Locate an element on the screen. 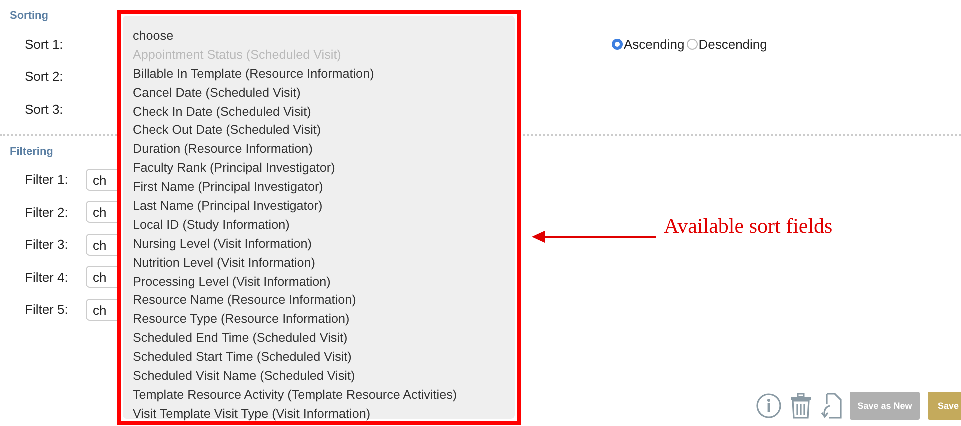  dropdown-option: Visit Template Visit Type (Visit Information) is located at coordinates (252, 414).